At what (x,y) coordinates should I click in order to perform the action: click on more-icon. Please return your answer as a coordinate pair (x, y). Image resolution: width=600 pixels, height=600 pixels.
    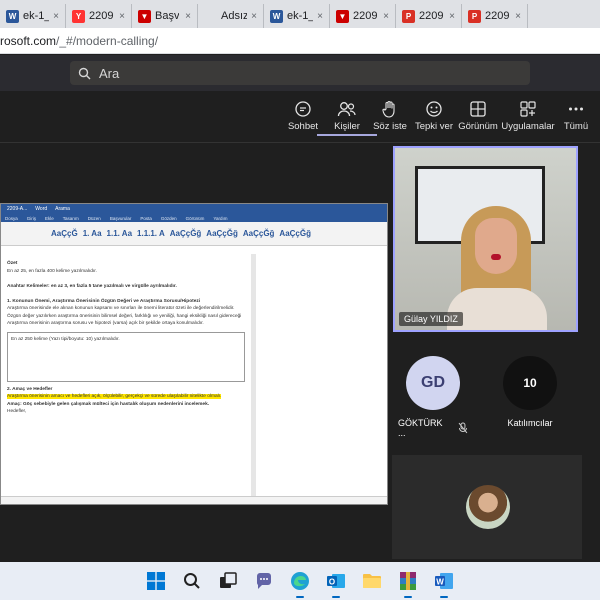
    Looking at the image, I should click on (576, 109).